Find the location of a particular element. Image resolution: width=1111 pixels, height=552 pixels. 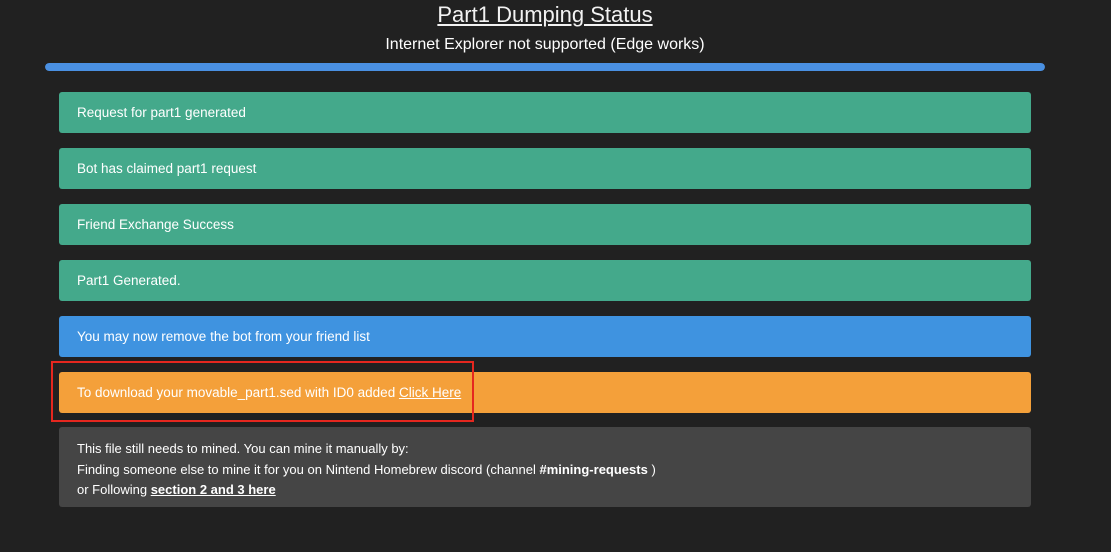

page-title: Part1 Dumping Status is located at coordinates (545, 14).